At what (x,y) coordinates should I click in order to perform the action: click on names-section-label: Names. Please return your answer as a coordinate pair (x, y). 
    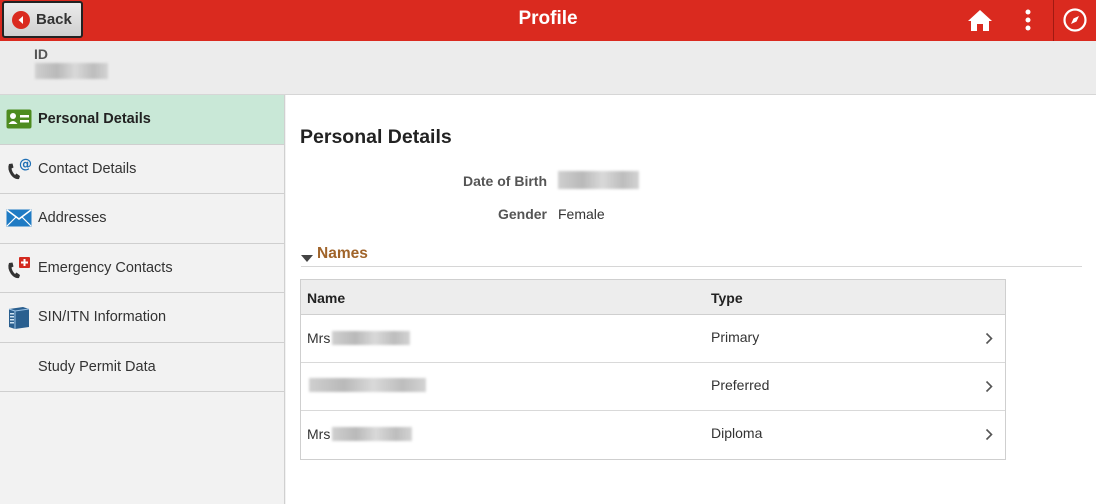
    Looking at the image, I should click on (342, 253).